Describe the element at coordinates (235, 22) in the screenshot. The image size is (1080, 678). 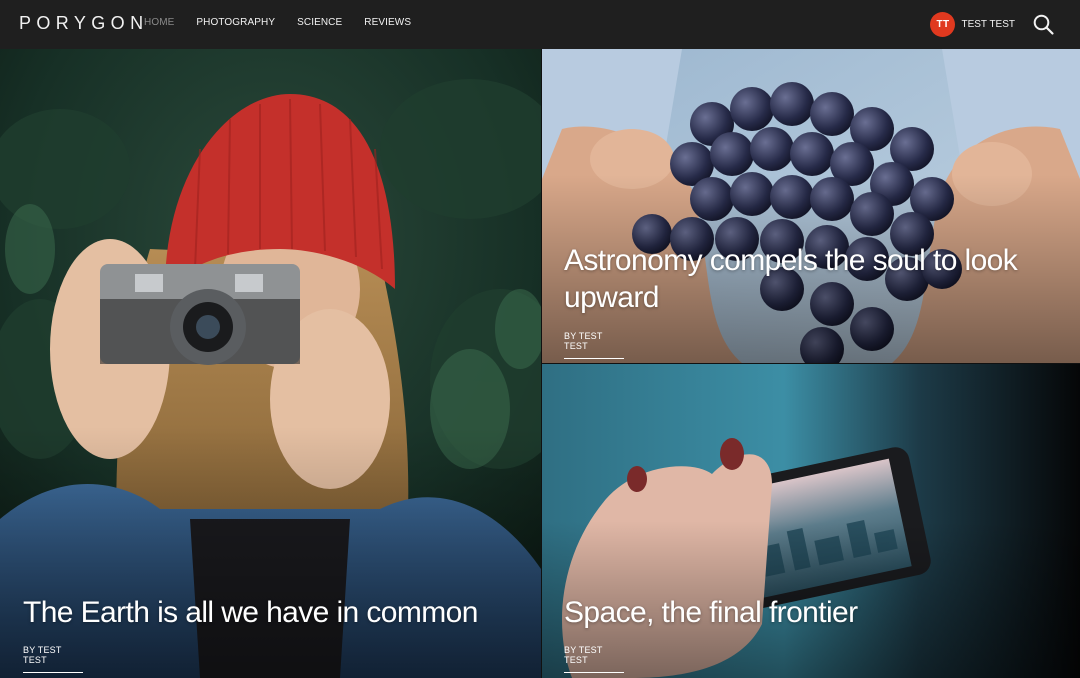
I see `nav-photography: PHOTOGRAPHY` at that location.